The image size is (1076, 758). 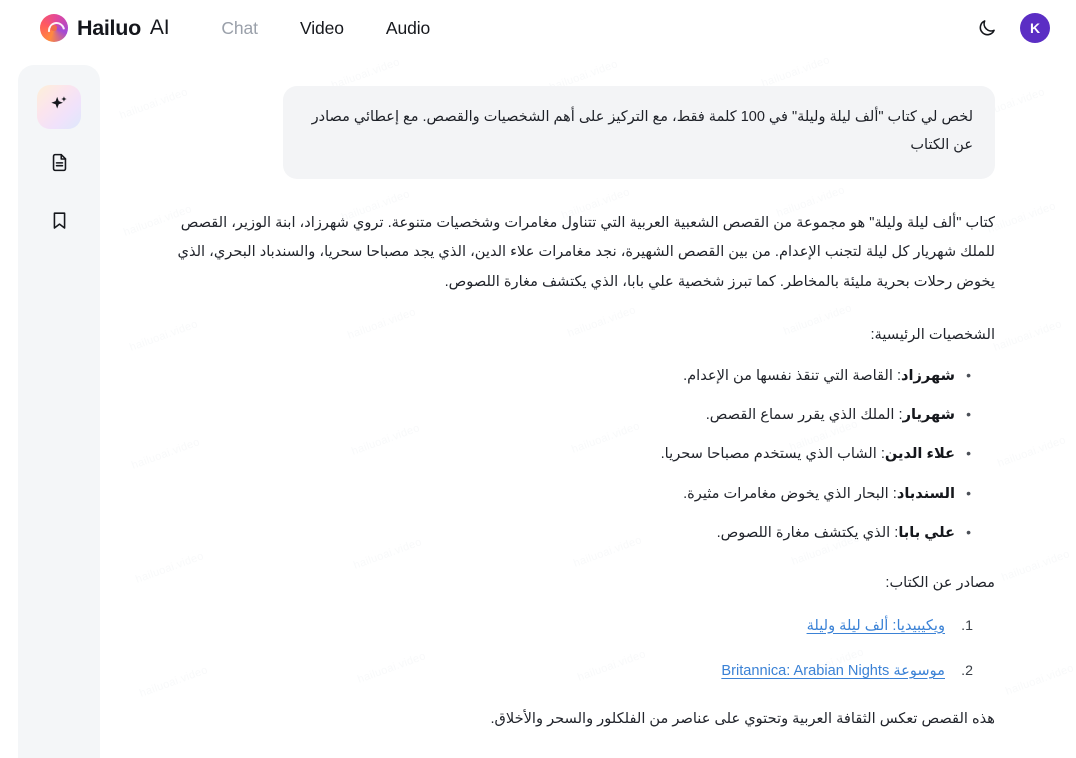 What do you see at coordinates (876, 626) in the screenshot?
I see `source-link-wikipedia: ويكيبيديا: ألف ليلة وليلة` at bounding box center [876, 626].